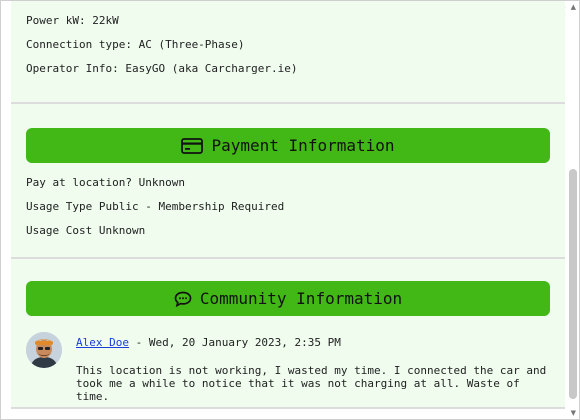 Image resolution: width=580 pixels, height=420 pixels. Describe the element at coordinates (155, 206) in the screenshot. I see `usage-type-label: Usage Type Public - Membership Required` at that location.